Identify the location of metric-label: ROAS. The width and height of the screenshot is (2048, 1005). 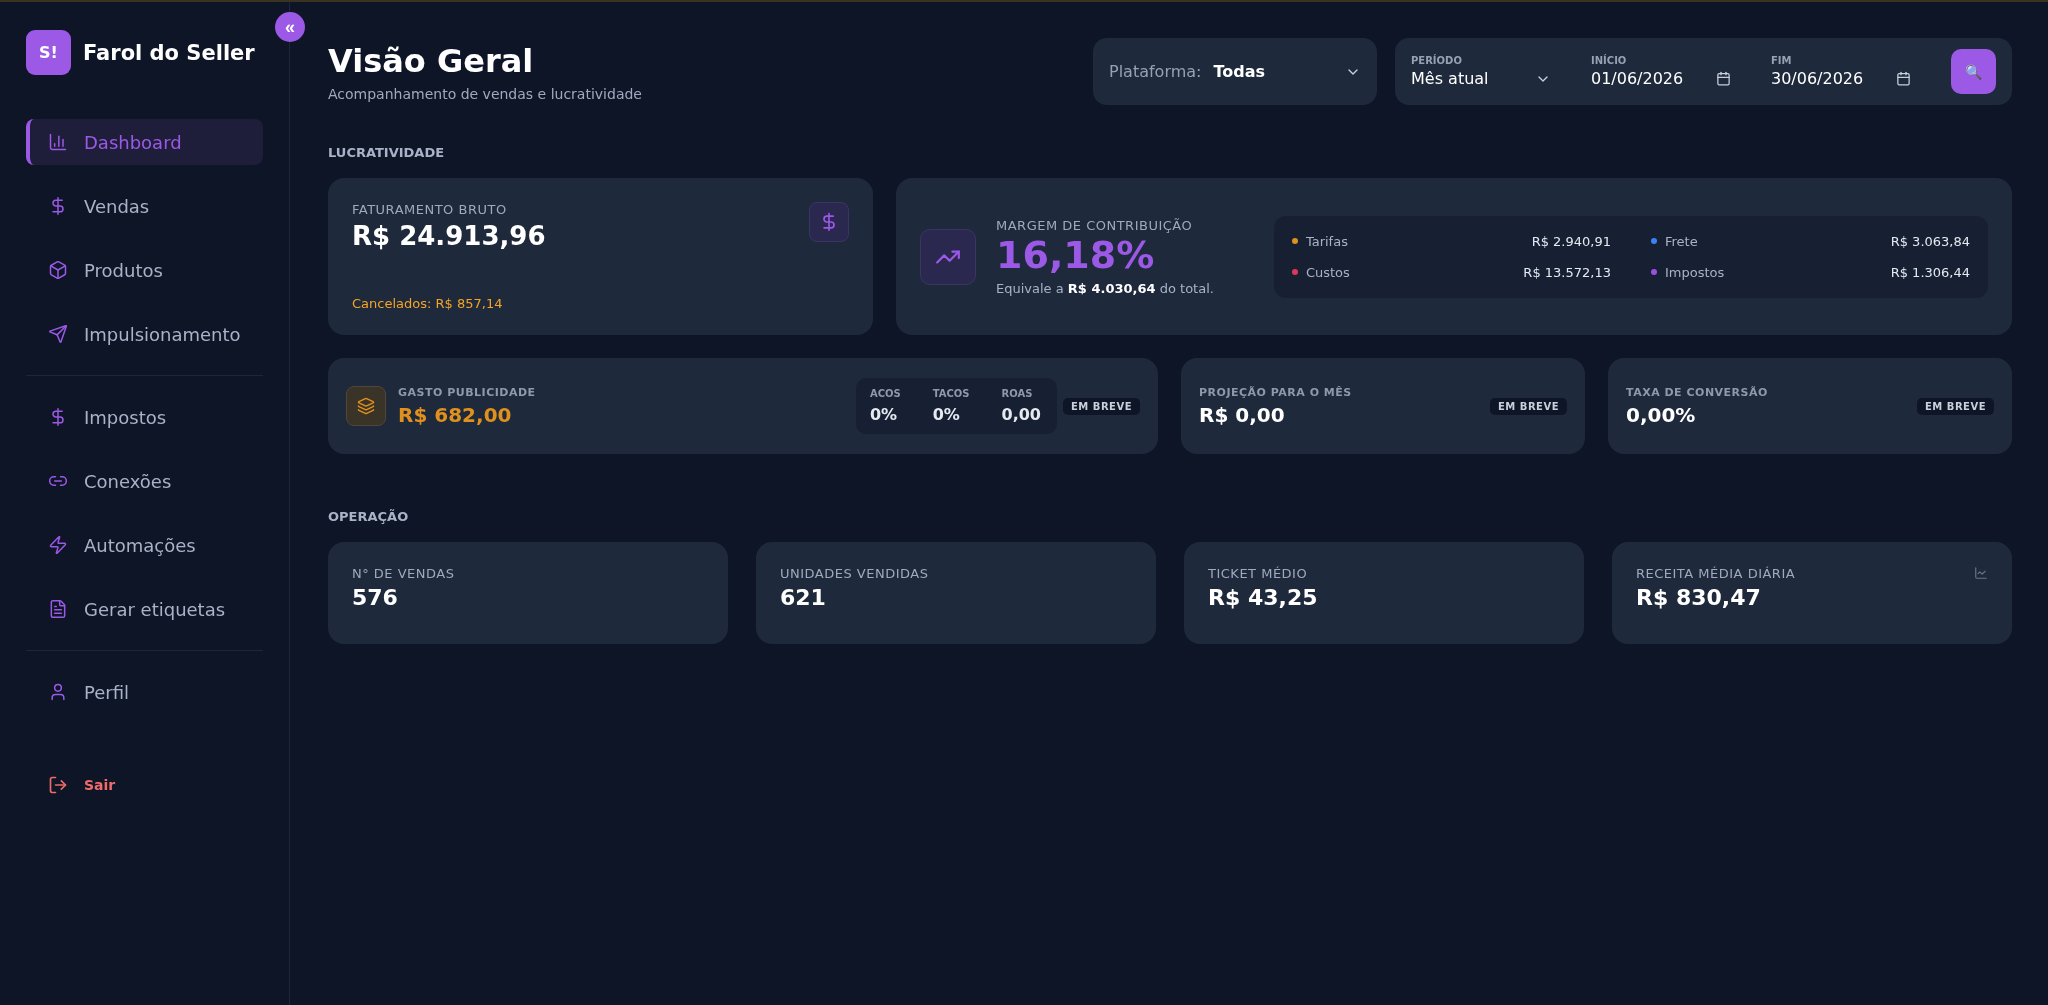
(1017, 393).